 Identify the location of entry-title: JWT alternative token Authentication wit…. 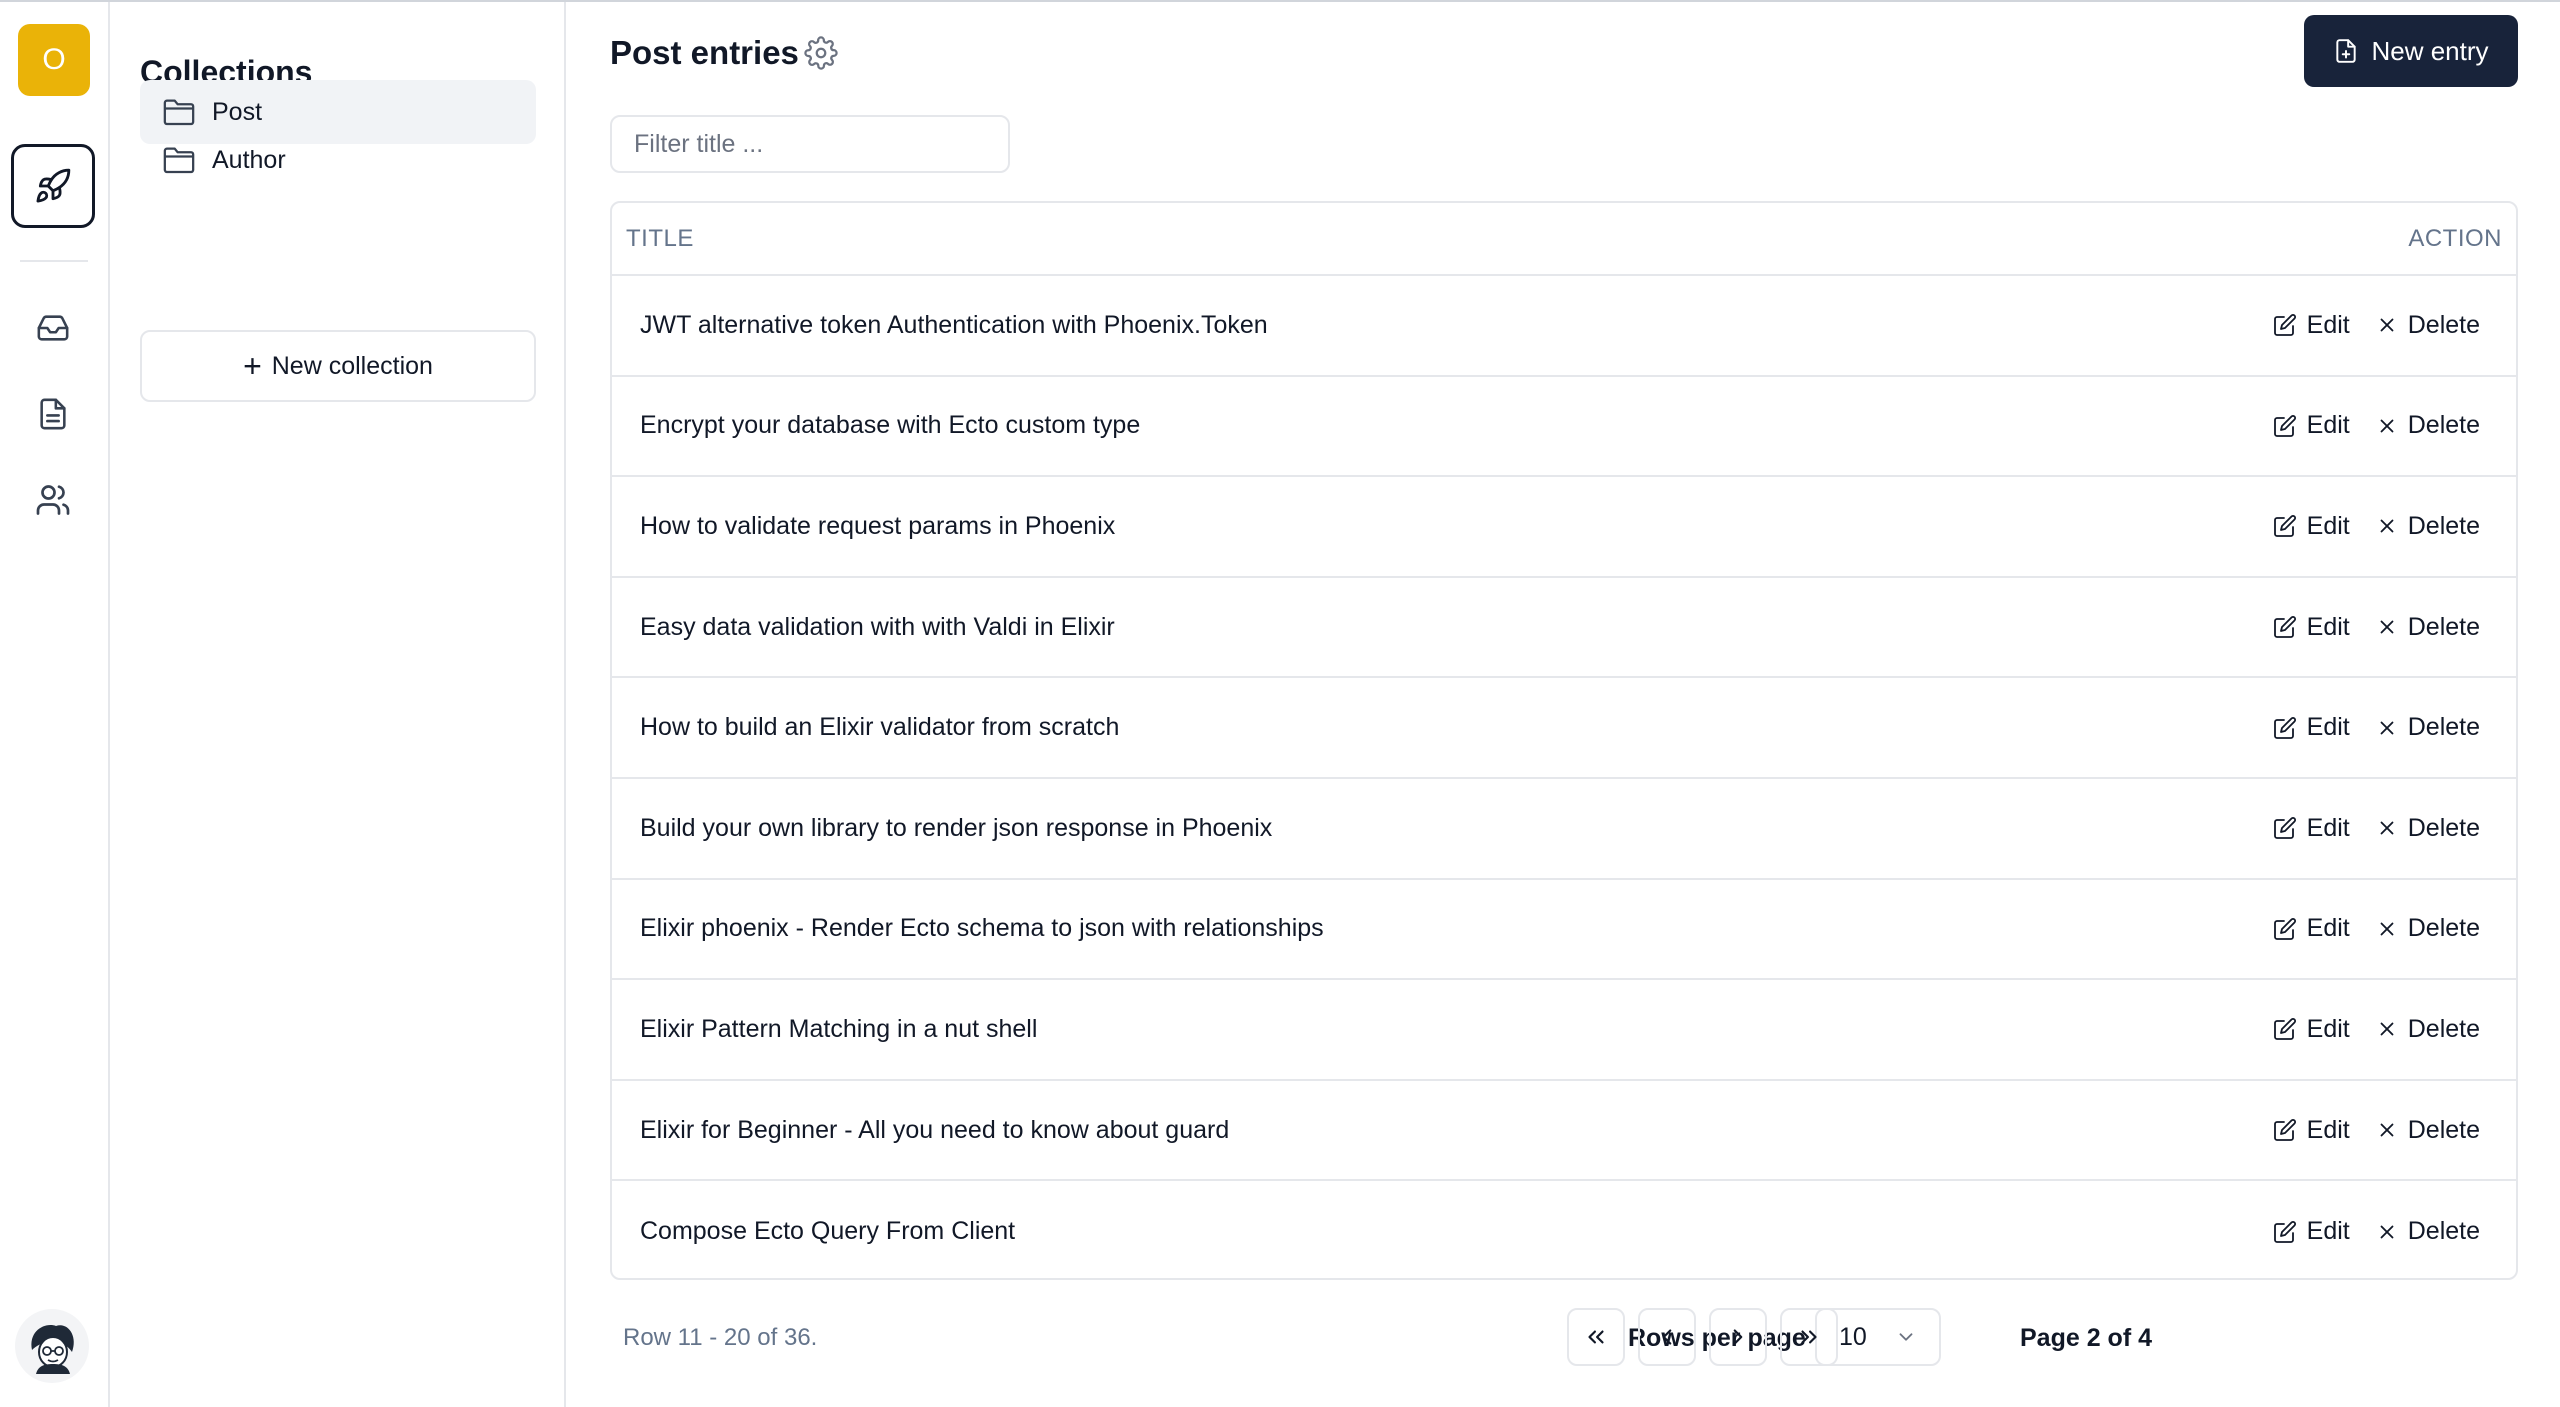
(954, 325).